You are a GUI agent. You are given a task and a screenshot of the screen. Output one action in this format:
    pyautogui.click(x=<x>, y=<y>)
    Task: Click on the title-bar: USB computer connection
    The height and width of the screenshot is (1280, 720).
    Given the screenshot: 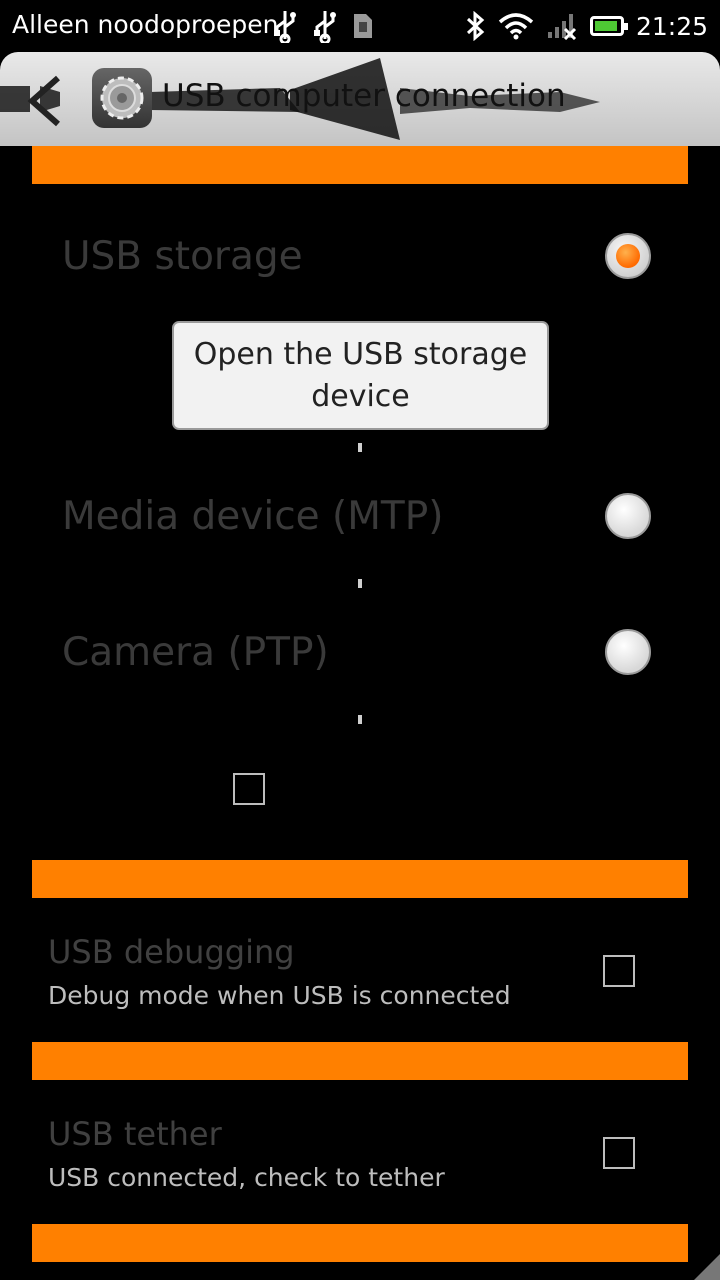 What is the action you would take?
    pyautogui.click(x=360, y=99)
    